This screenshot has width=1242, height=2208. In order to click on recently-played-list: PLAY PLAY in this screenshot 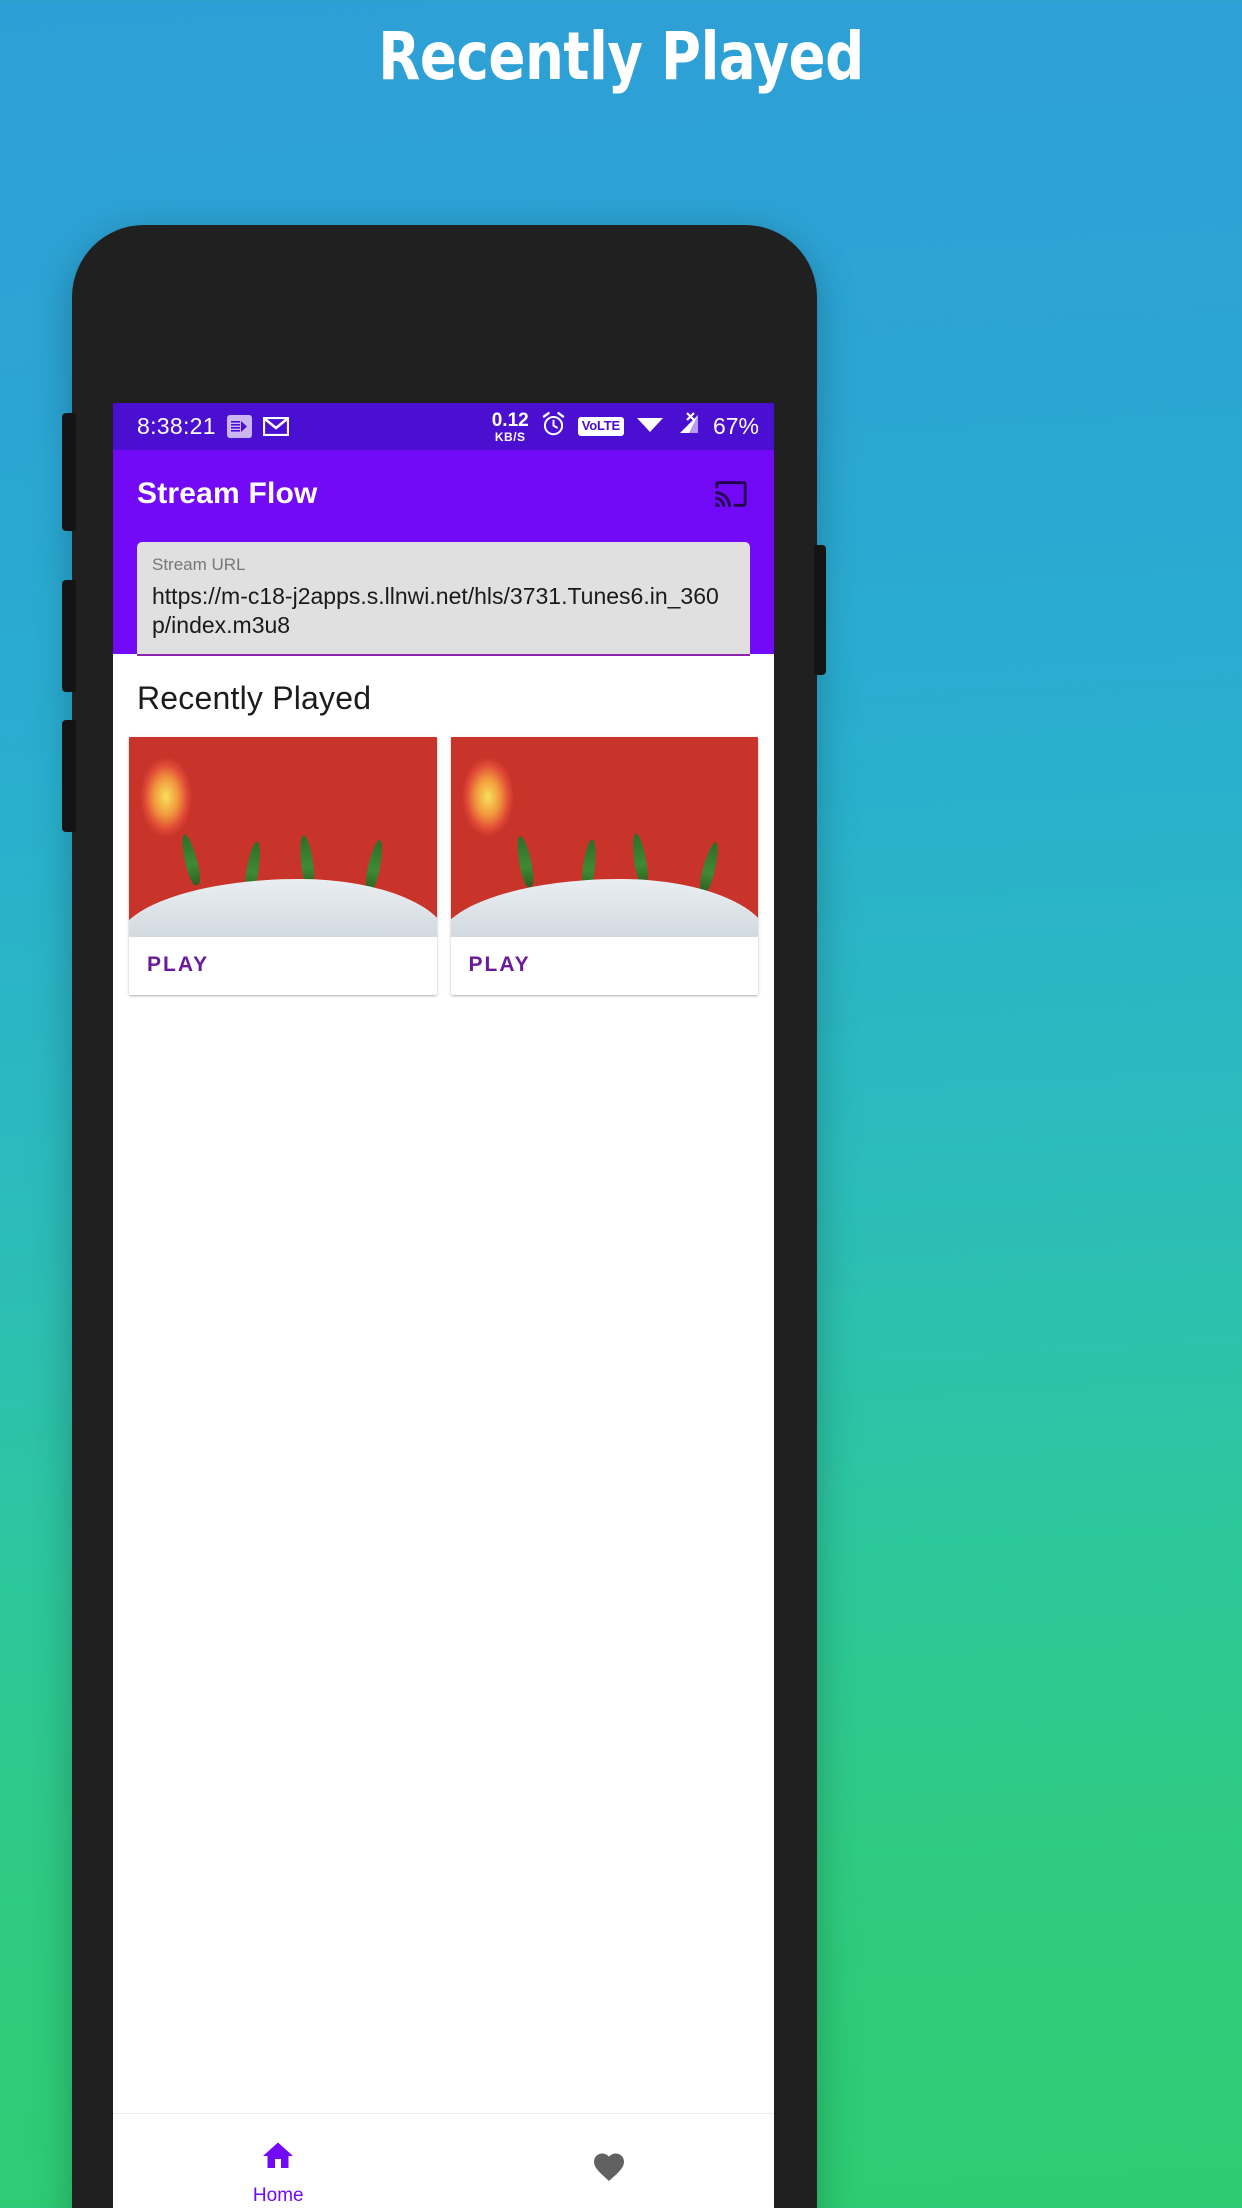, I will do `click(443, 865)`.